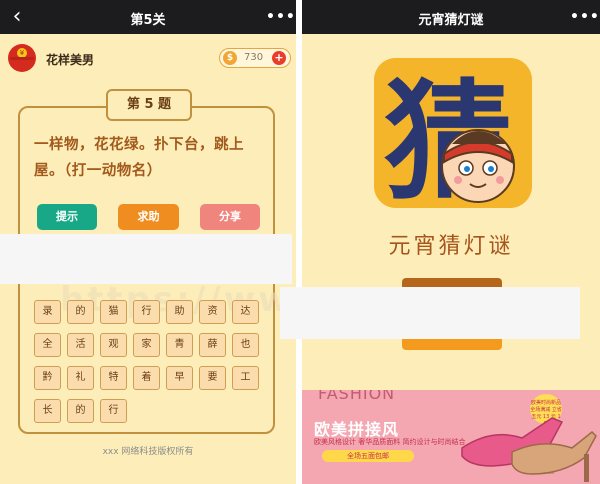 Image resolution: width=600 pixels, height=484 pixels. What do you see at coordinates (47, 312) in the screenshot?
I see `answer-character-tile: 录` at bounding box center [47, 312].